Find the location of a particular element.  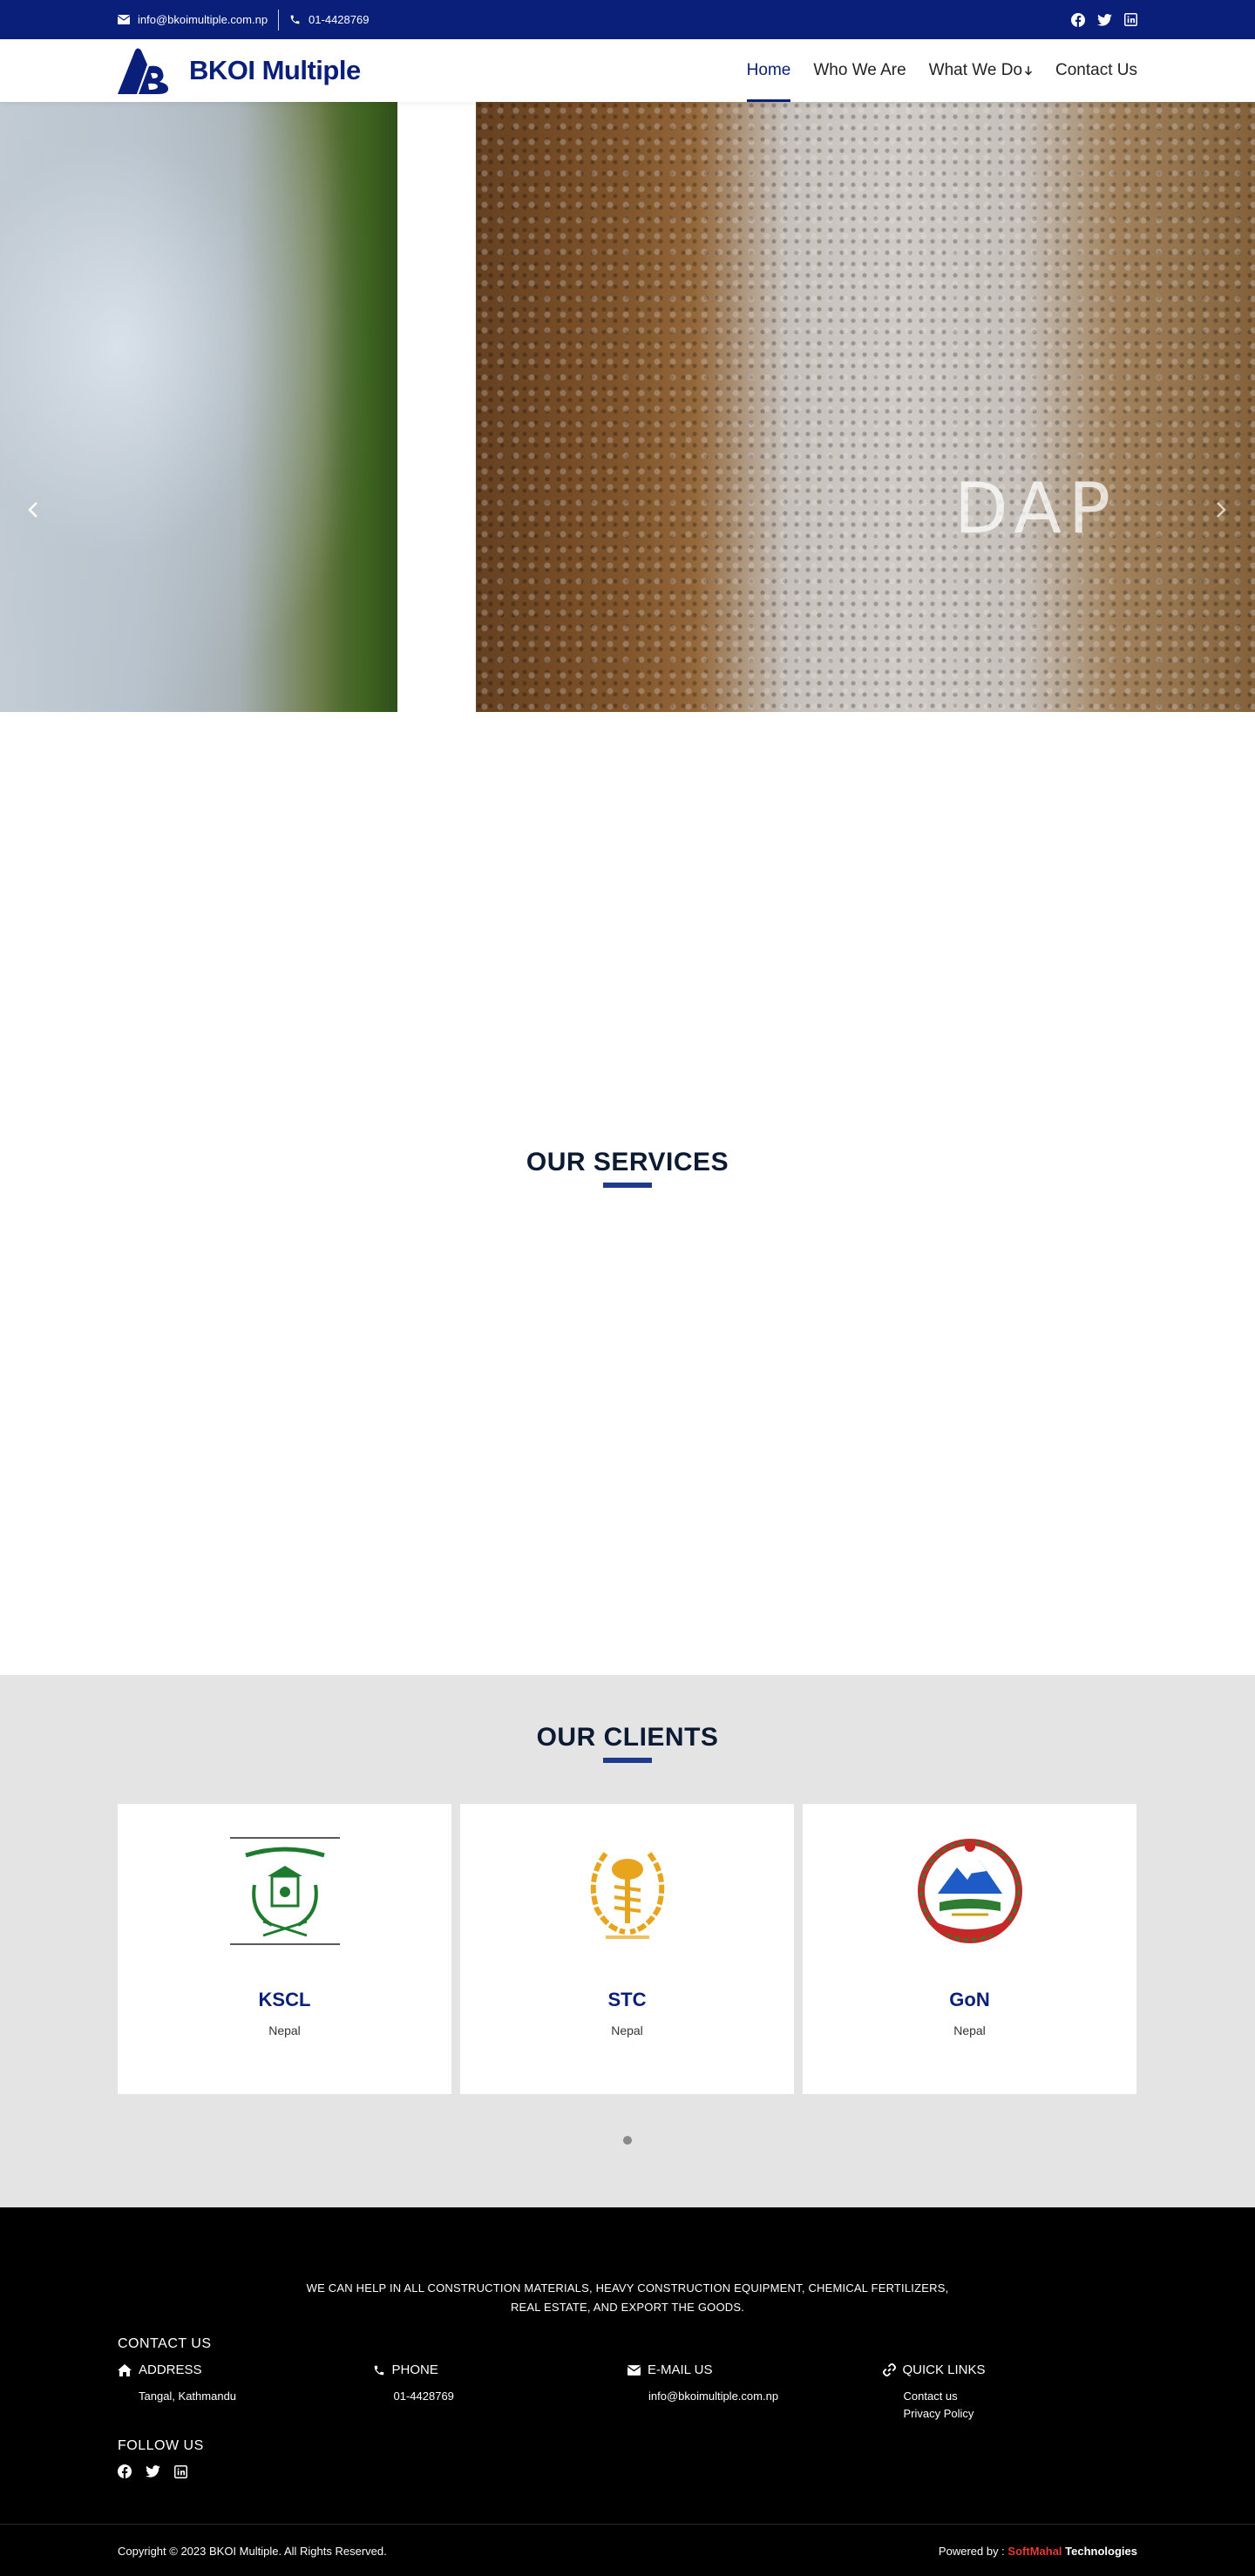

nav-contact-us: Contact Us is located at coordinates (1096, 71).